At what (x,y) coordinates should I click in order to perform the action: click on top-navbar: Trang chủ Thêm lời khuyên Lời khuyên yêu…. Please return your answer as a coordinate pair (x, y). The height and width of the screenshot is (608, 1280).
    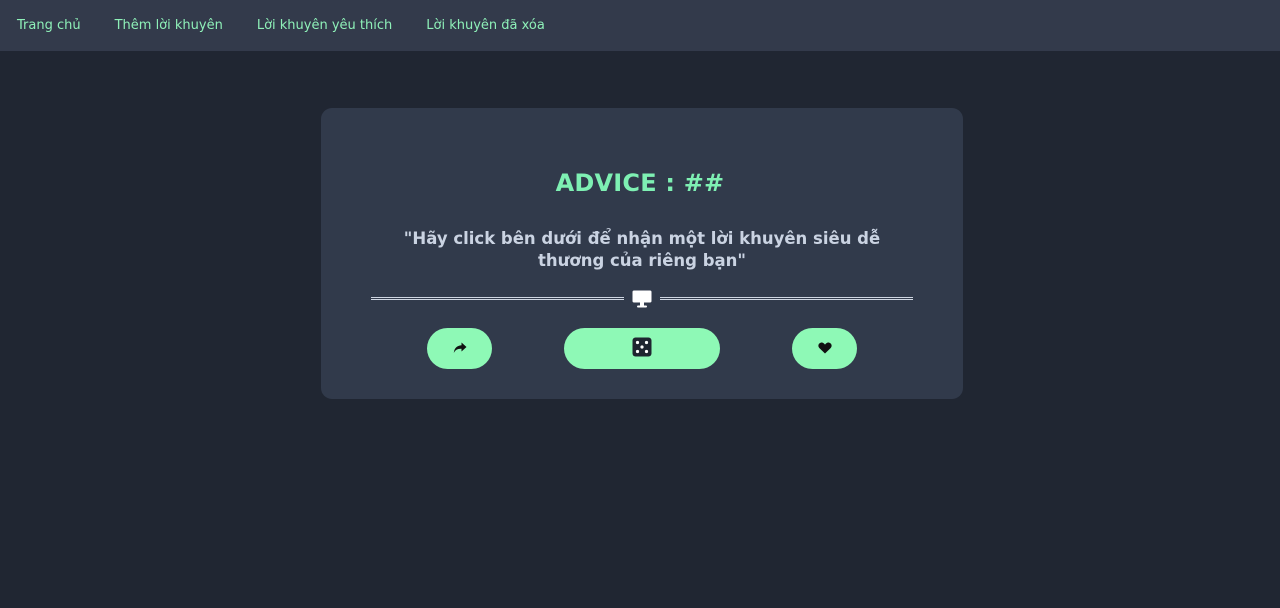
    Looking at the image, I should click on (640, 25).